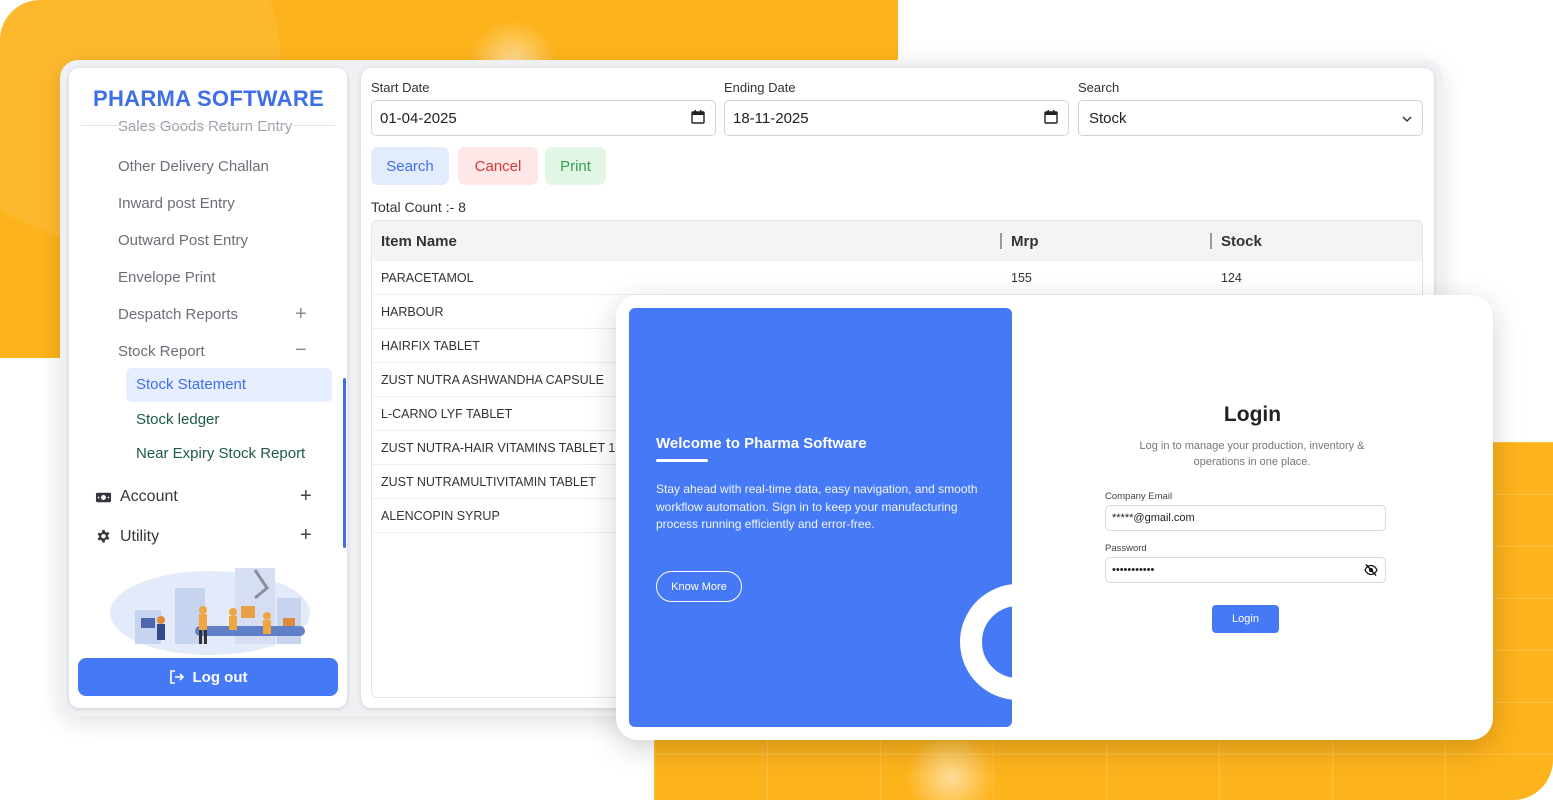 This screenshot has height=800, width=1553. What do you see at coordinates (140, 536) in the screenshot?
I see `sidebar-item-label: Utility` at bounding box center [140, 536].